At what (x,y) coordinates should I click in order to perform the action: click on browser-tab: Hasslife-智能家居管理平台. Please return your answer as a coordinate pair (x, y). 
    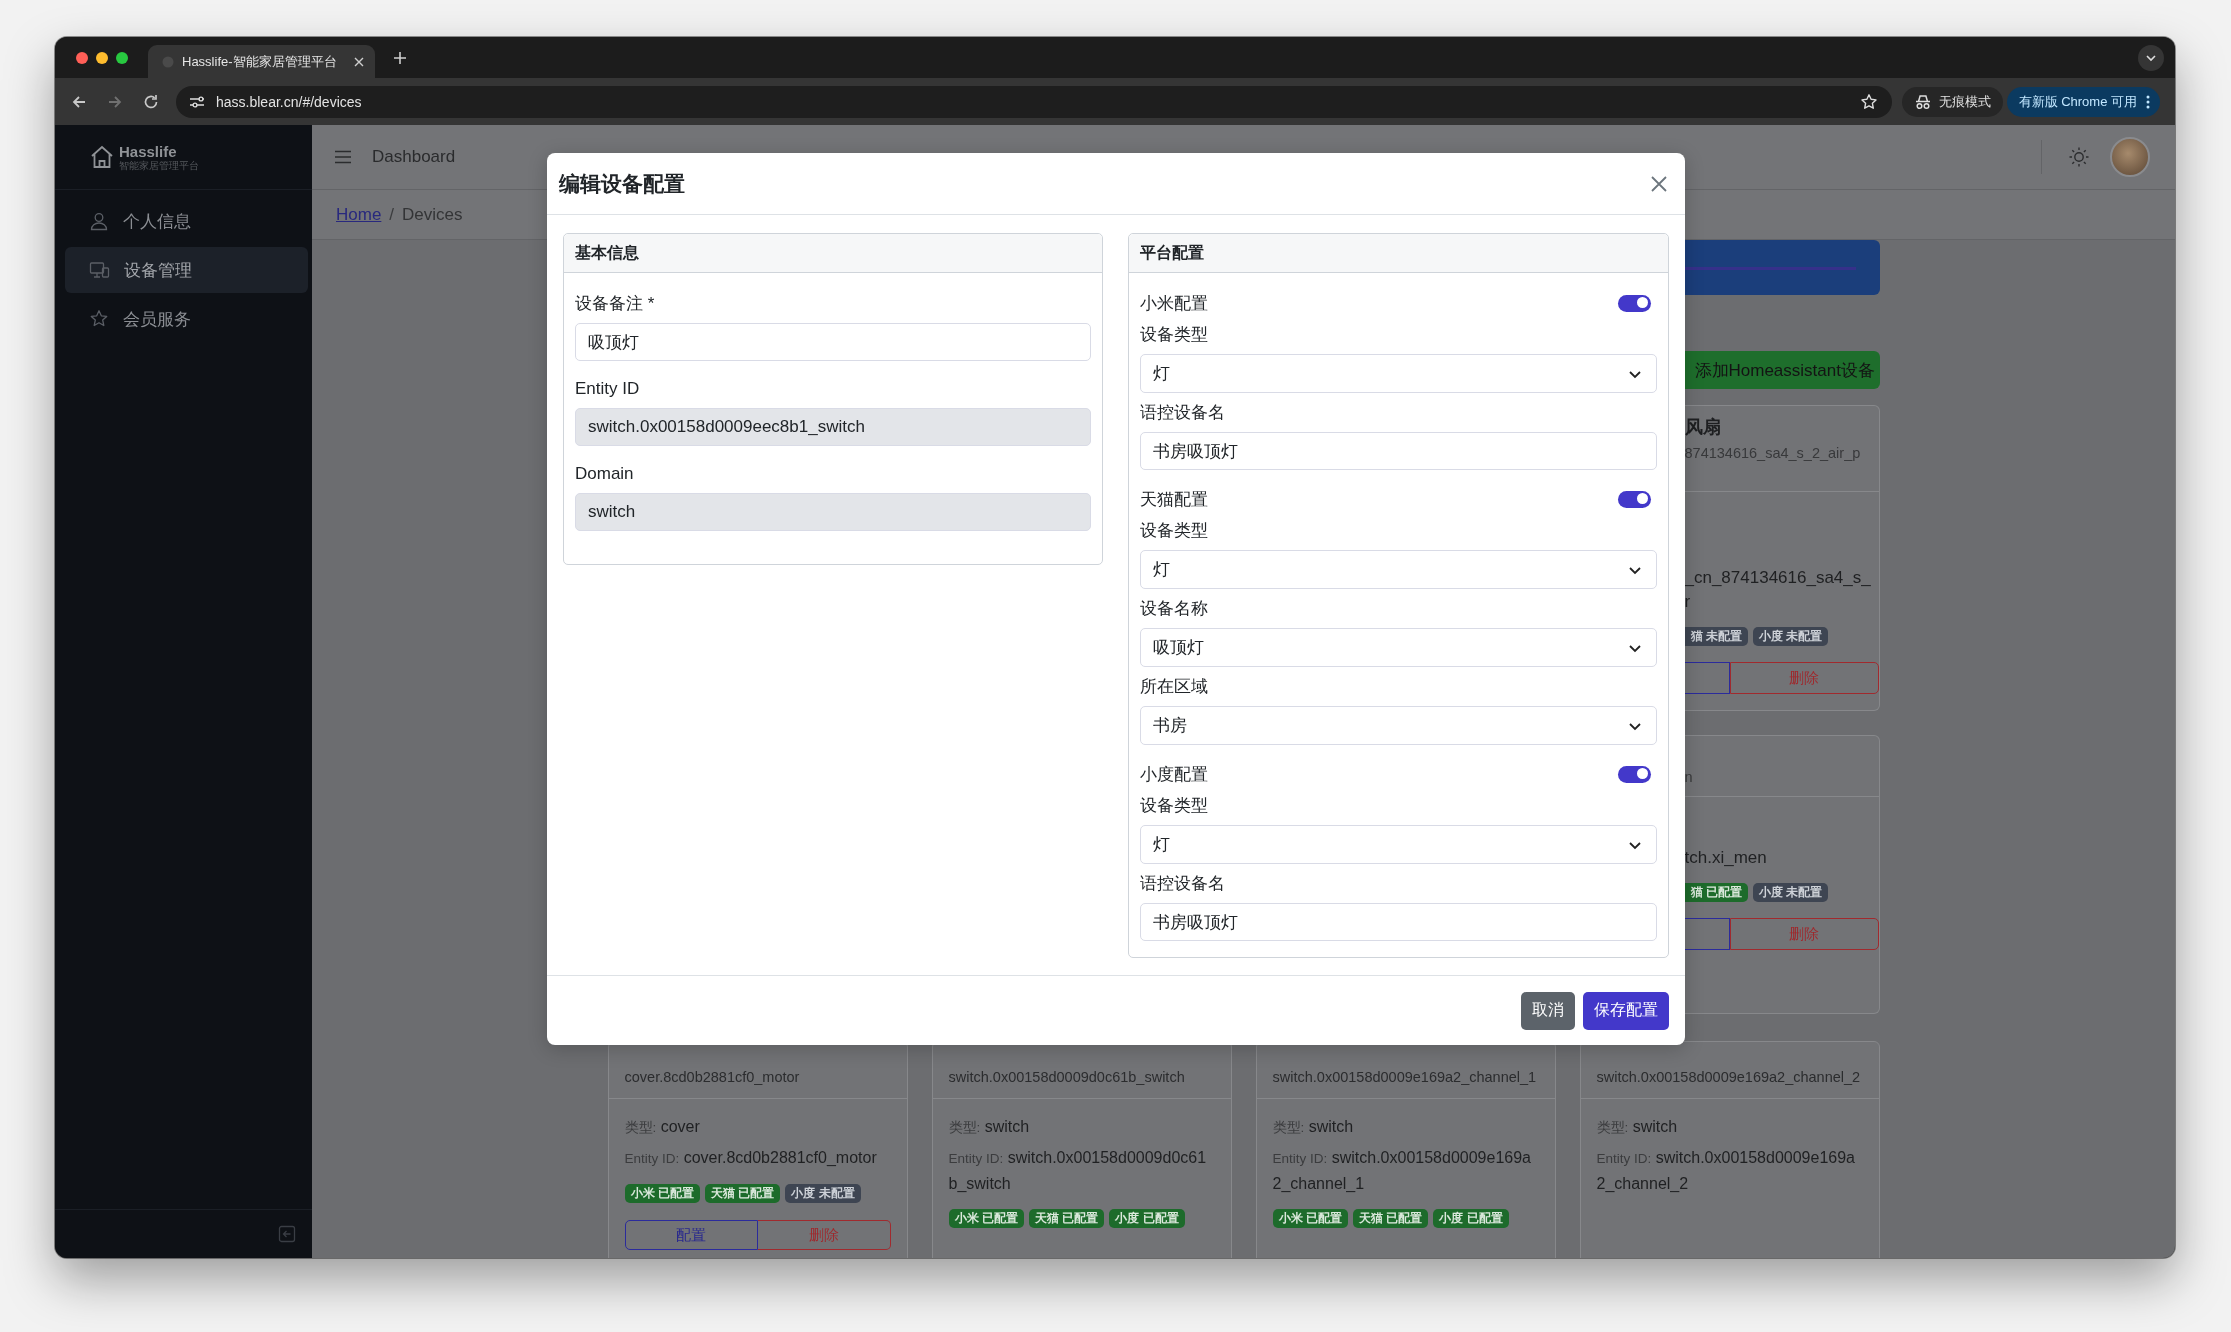
    Looking at the image, I should click on (261, 61).